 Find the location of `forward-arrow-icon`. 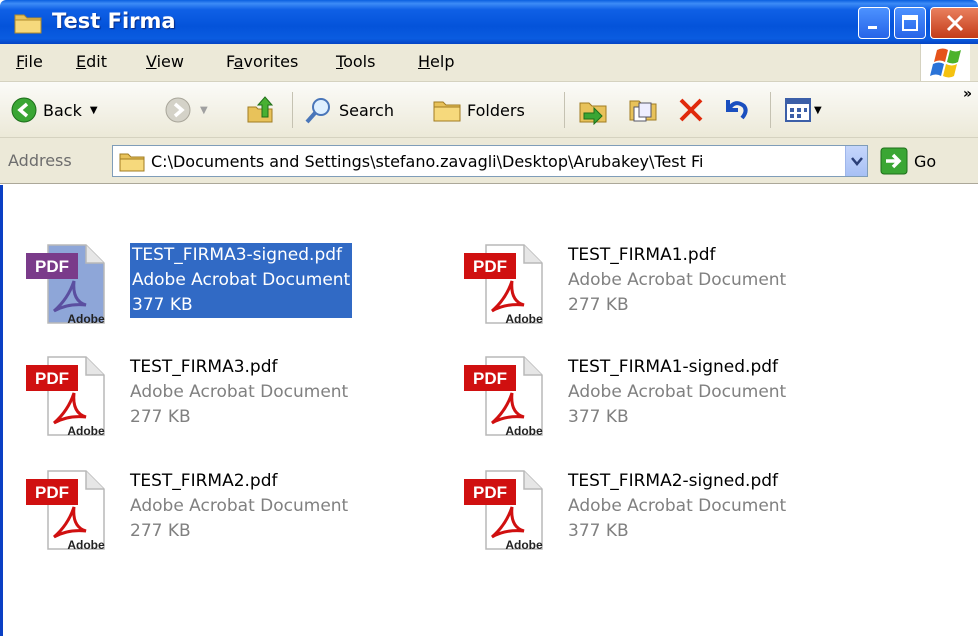

forward-arrow-icon is located at coordinates (178, 110).